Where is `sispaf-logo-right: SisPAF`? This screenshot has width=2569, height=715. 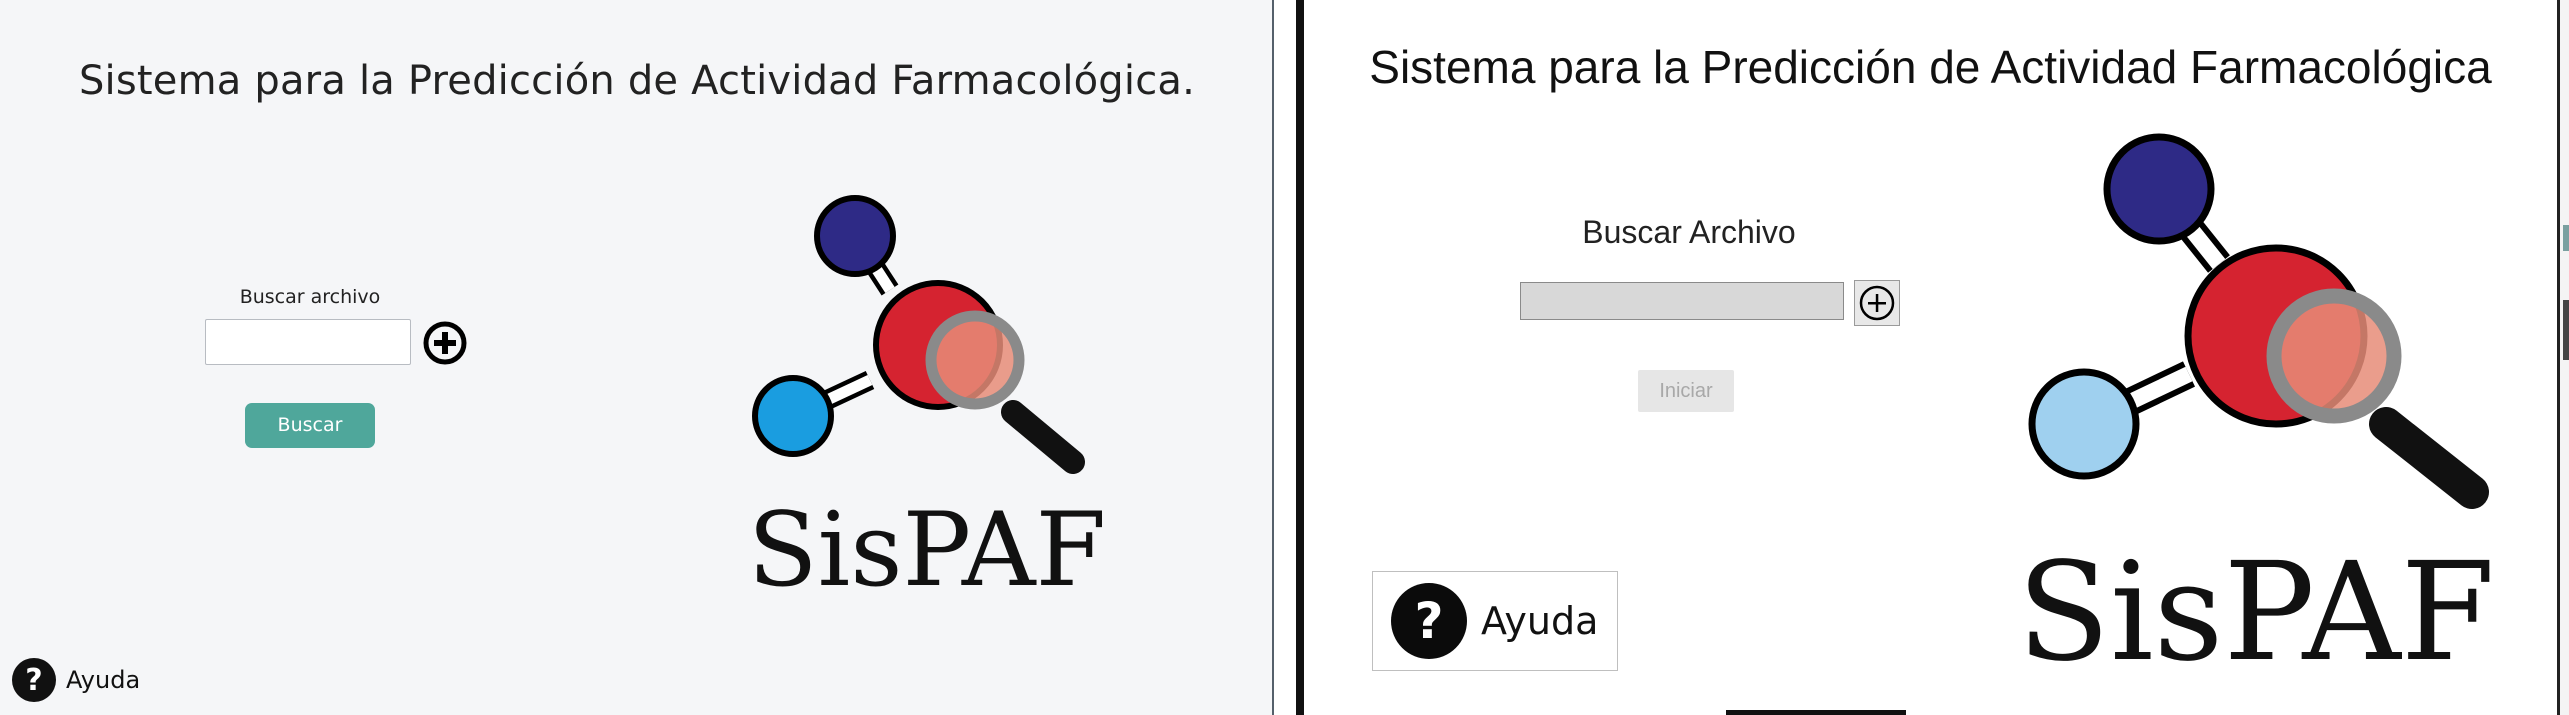 sispaf-logo-right: SisPAF is located at coordinates (2256, 401).